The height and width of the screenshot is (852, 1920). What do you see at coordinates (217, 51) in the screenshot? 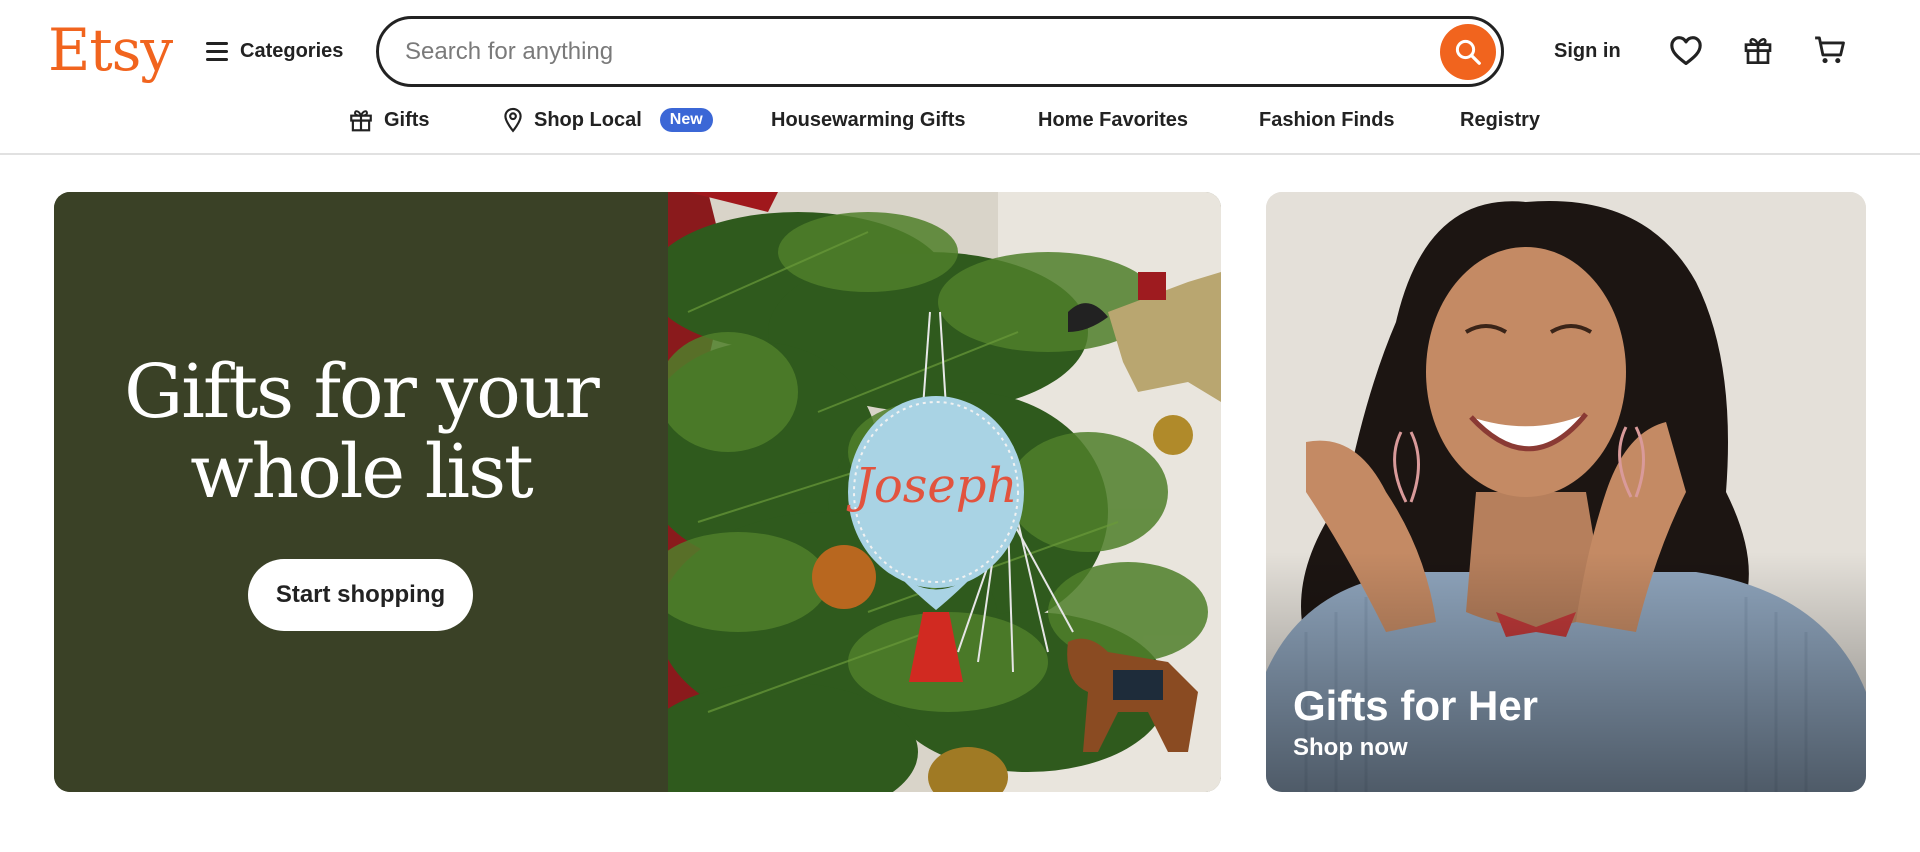
I see `hamburger-menu-icon` at bounding box center [217, 51].